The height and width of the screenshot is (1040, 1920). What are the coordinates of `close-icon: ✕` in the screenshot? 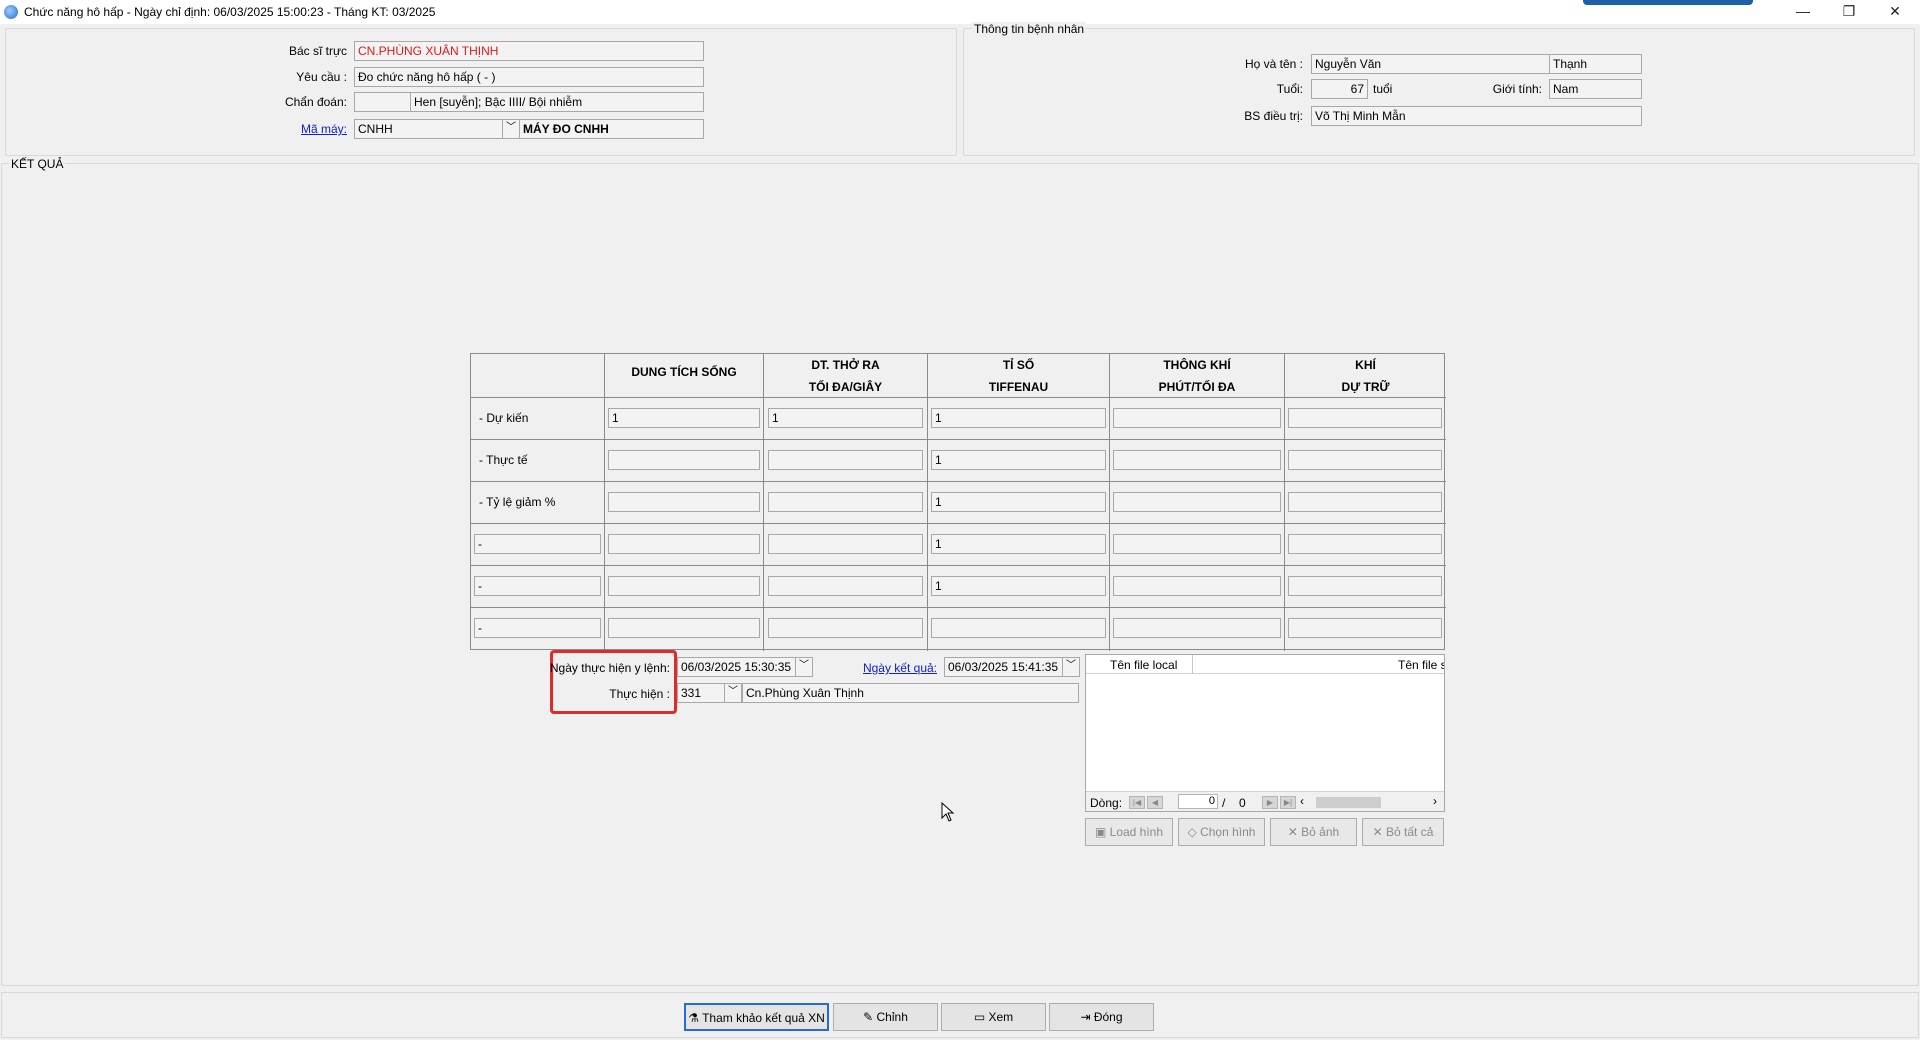 It's located at (1895, 11).